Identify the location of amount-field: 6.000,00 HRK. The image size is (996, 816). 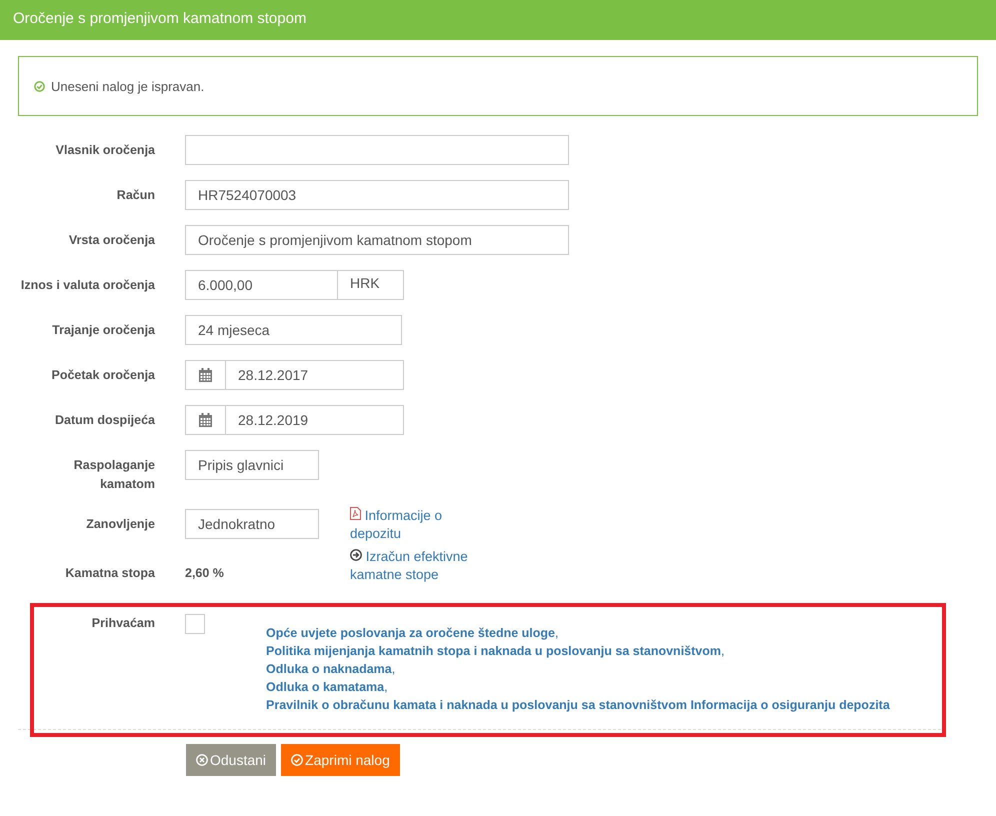
(294, 285).